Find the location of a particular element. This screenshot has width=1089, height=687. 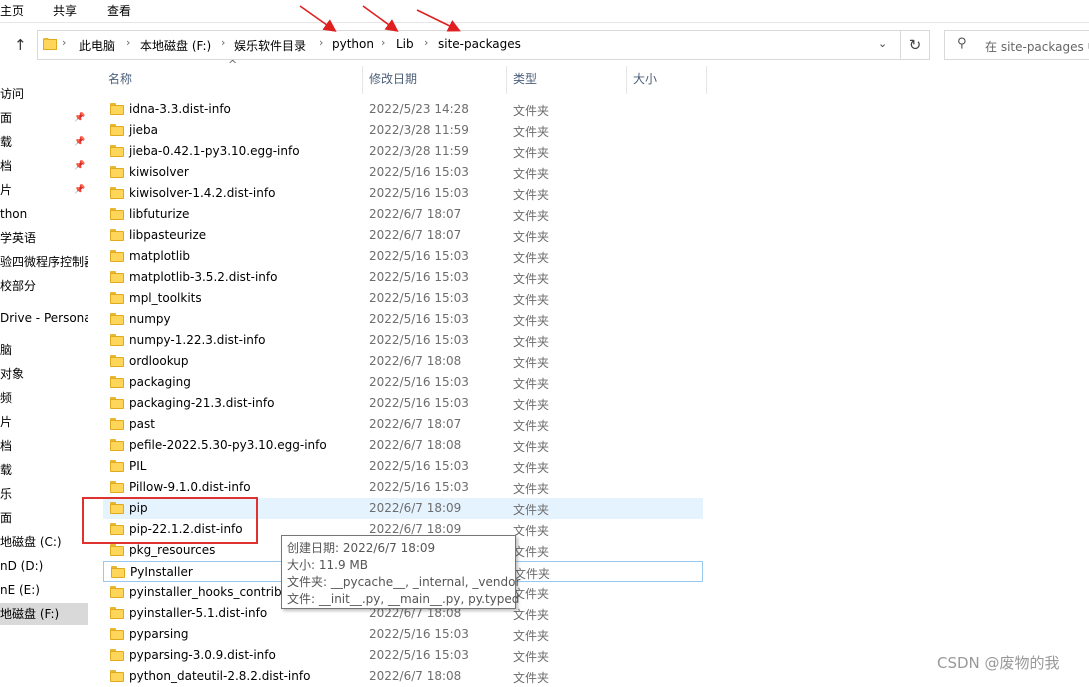

sidebar-item: 载 is located at coordinates (44, 470).